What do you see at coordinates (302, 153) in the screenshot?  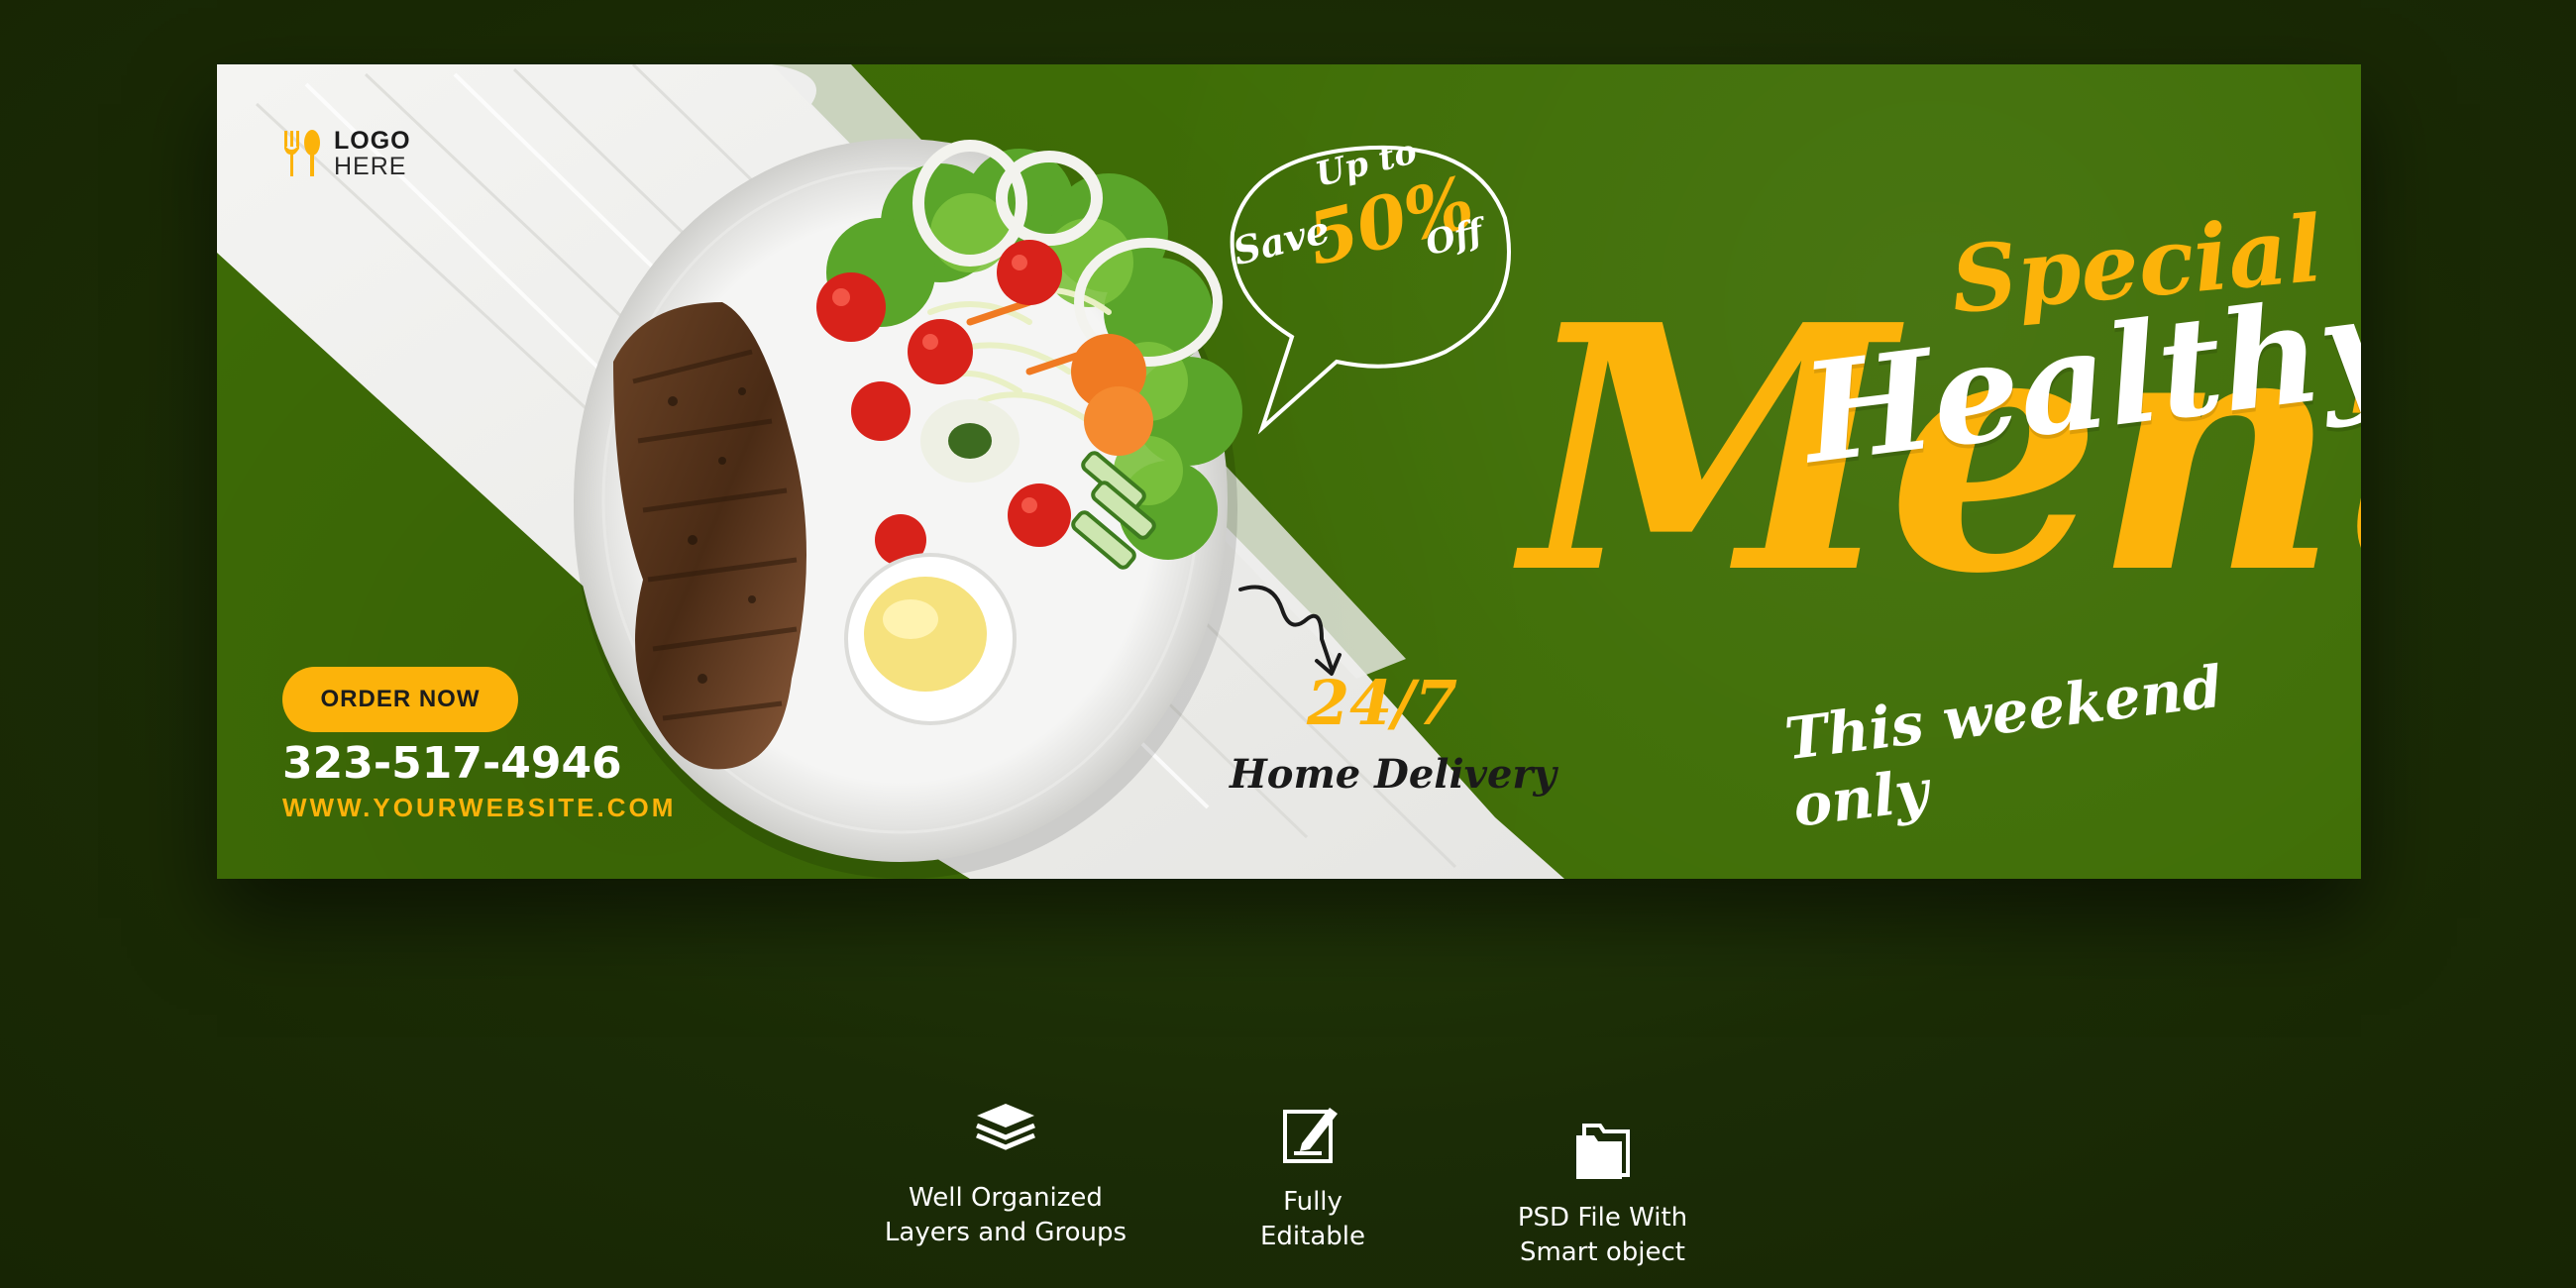 I see `fork-spoon-icon` at bounding box center [302, 153].